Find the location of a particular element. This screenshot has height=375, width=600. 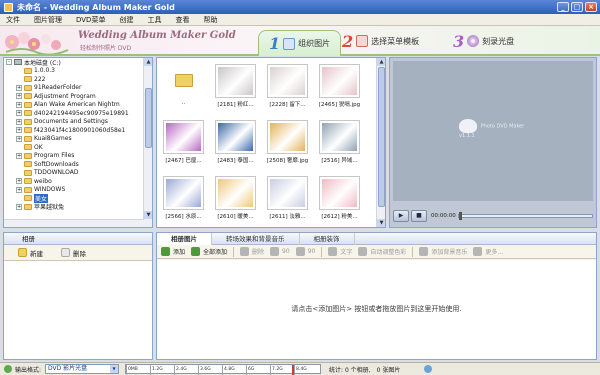

step-organize-photos: 1 组织图片 is located at coordinates (300, 43).